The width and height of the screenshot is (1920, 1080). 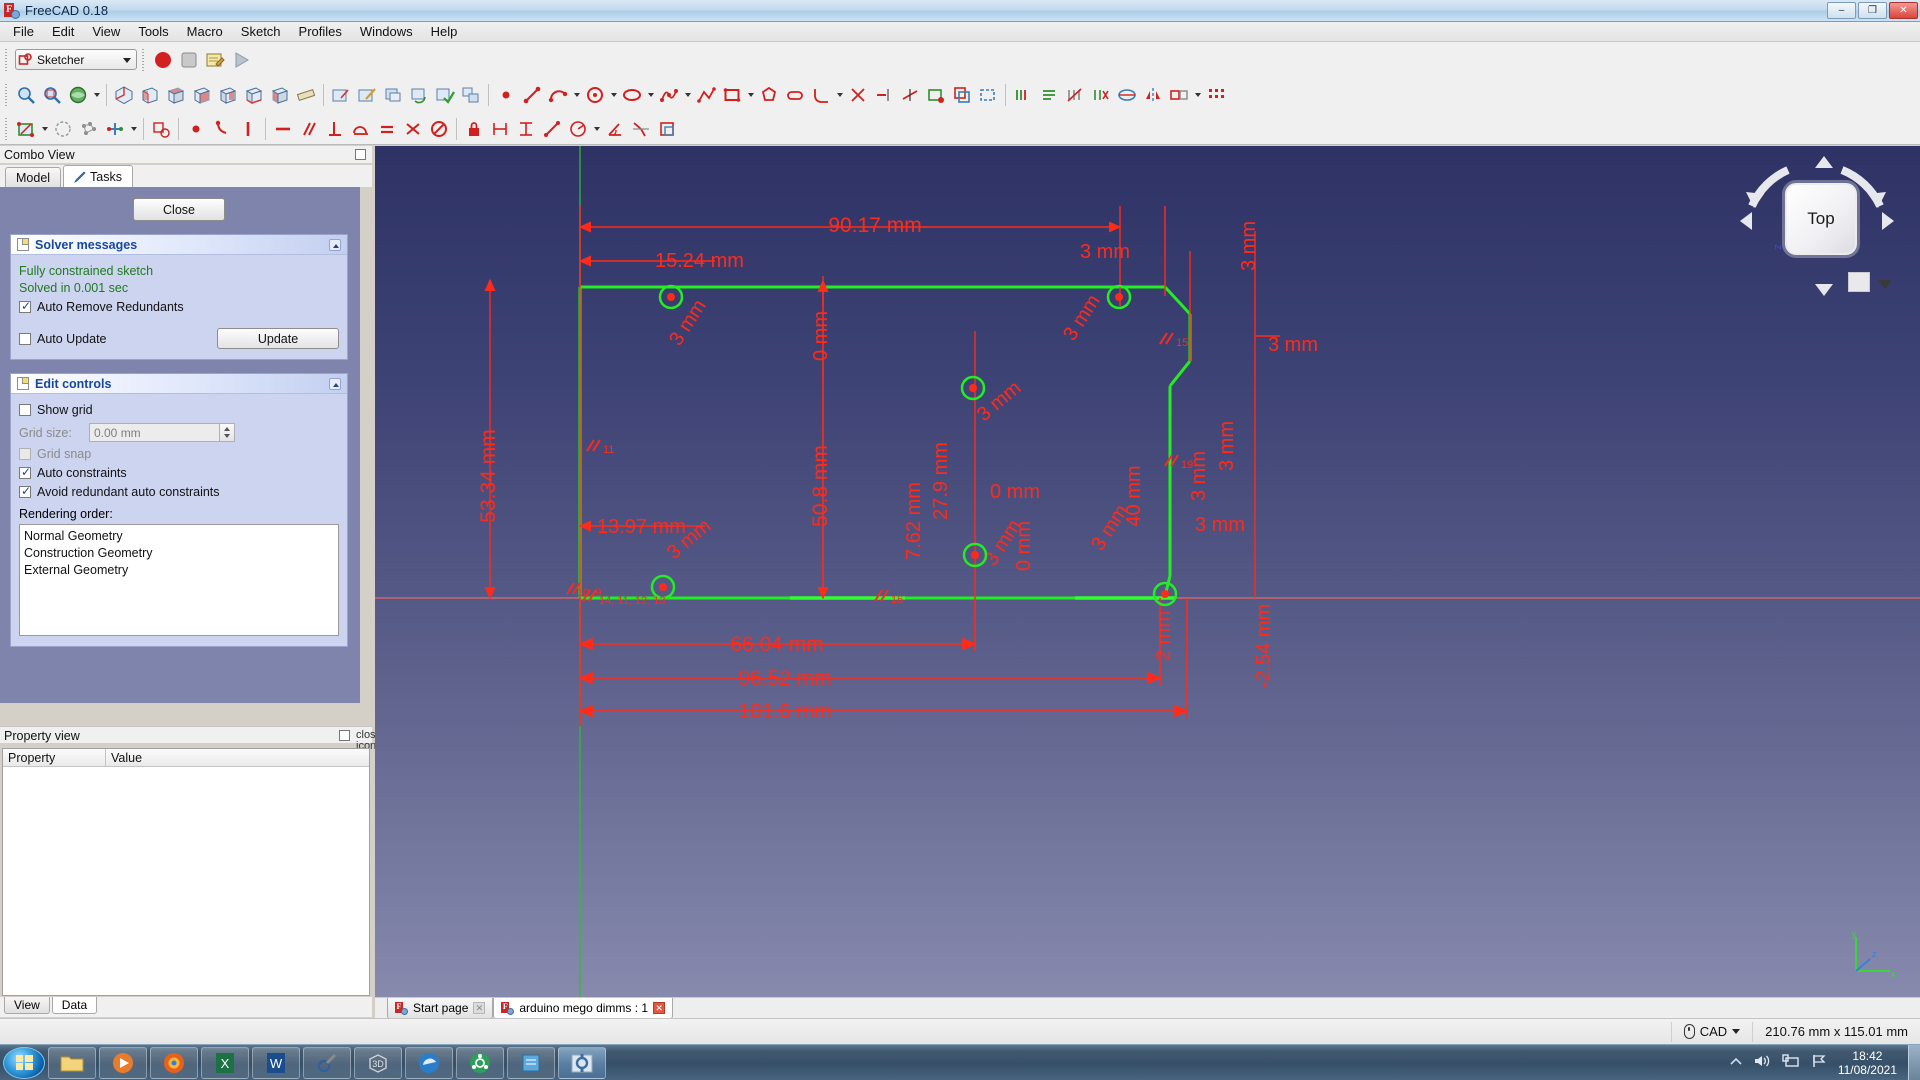 What do you see at coordinates (419, 95) in the screenshot?
I see `reorient-sketch-icon` at bounding box center [419, 95].